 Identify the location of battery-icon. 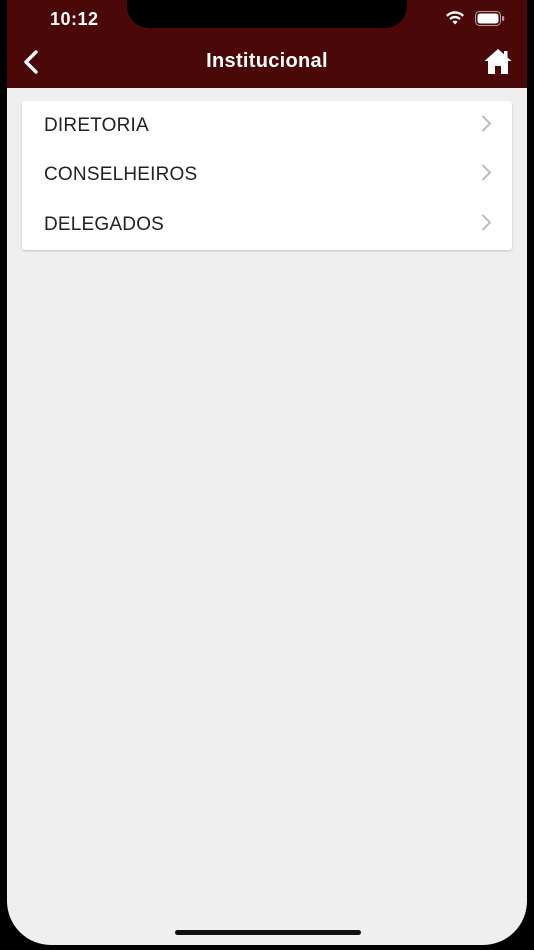
(490, 18).